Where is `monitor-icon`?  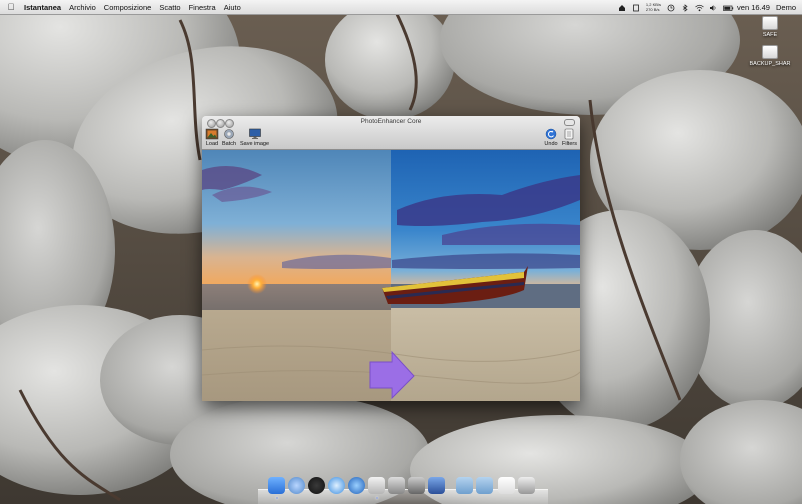
monitor-icon is located at coordinates (255, 134).